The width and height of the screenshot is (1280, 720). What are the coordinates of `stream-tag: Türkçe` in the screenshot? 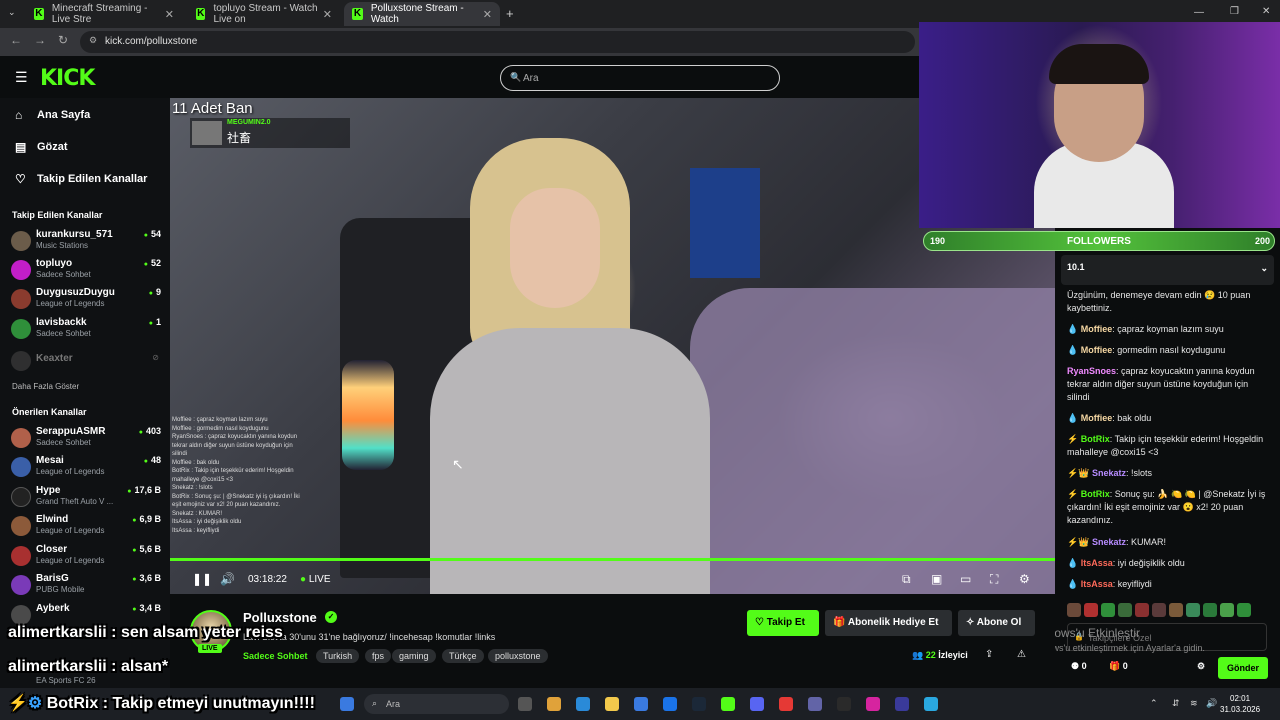 It's located at (463, 656).